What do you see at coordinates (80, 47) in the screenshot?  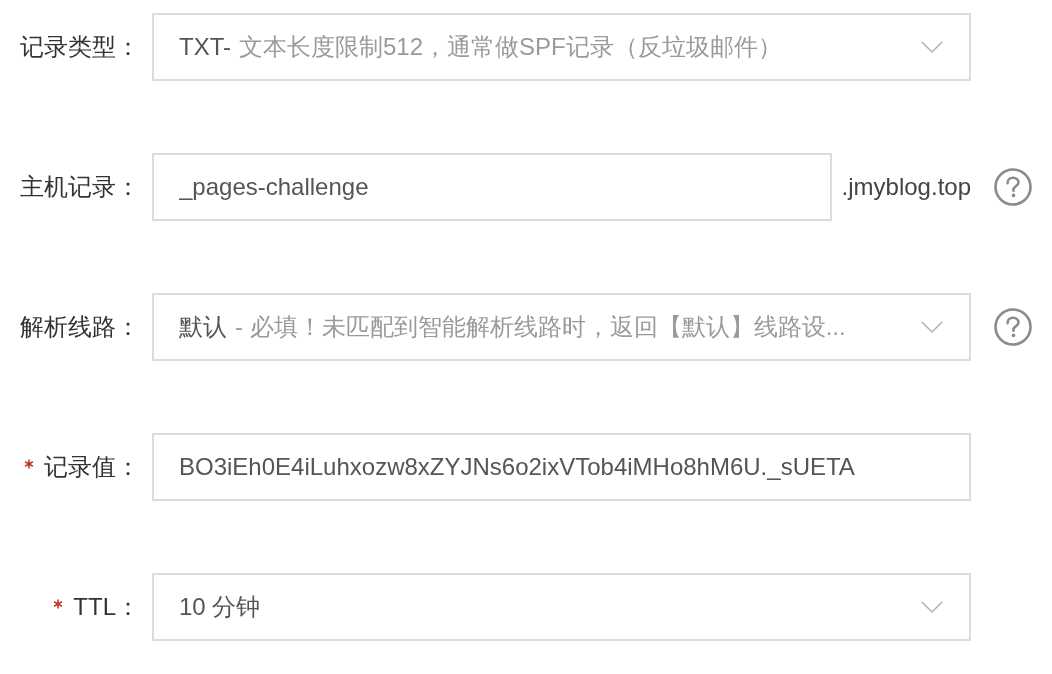 I see `field-label: 记录类型：` at bounding box center [80, 47].